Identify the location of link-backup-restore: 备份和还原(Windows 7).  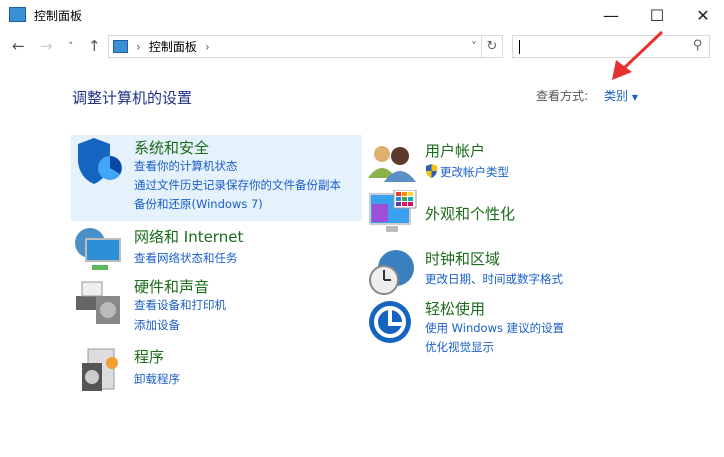
(198, 204).